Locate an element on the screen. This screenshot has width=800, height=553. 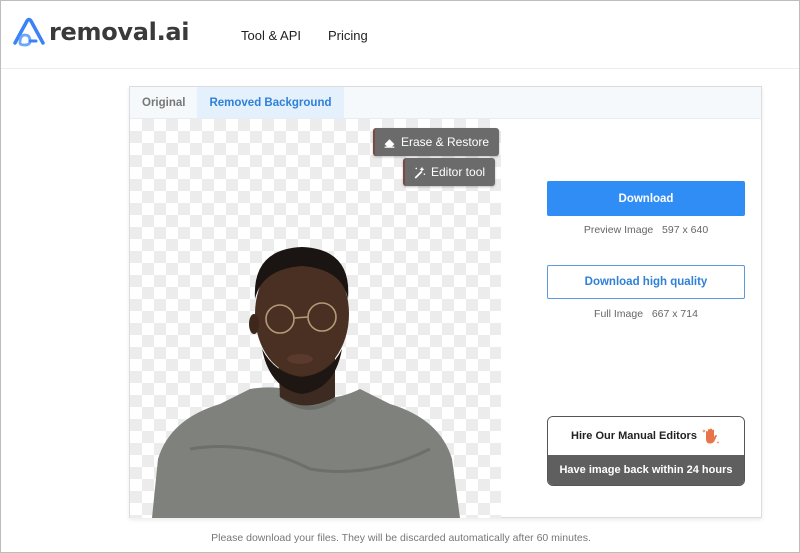
hand-sparkle-icon is located at coordinates (710, 436).